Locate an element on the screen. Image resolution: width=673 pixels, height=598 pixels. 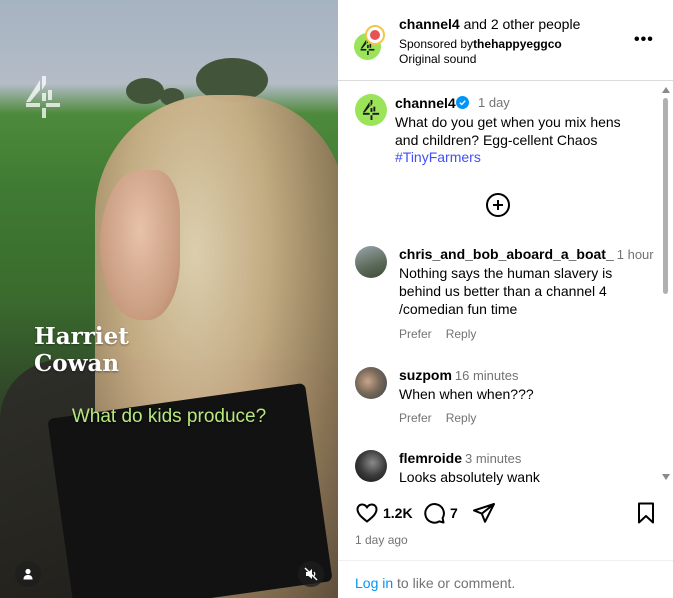
video-name-overlay: Harriet Cowan is located at coordinates (81, 350).